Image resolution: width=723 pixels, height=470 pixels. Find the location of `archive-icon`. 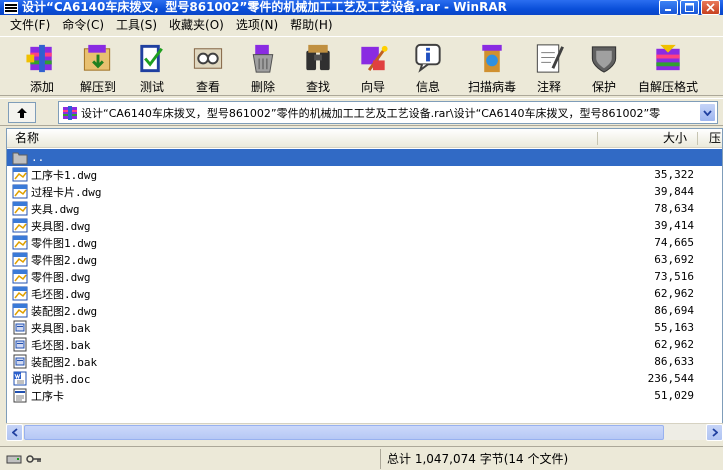

archive-icon is located at coordinates (70, 112).